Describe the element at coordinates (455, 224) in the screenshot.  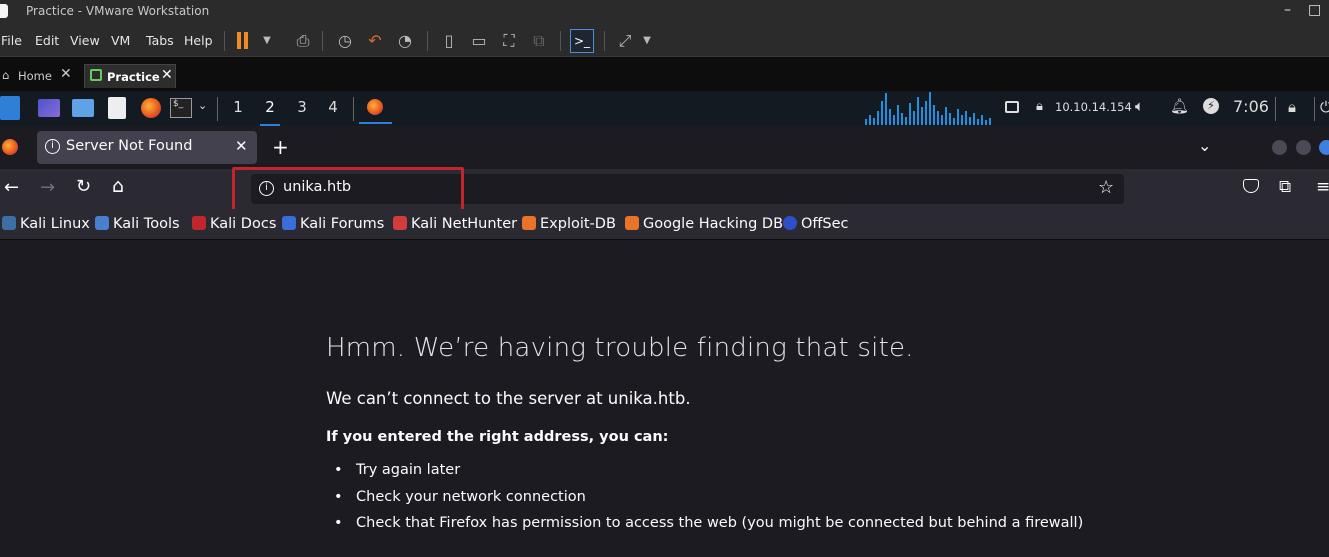
I see `bookmark-kali-nethunter: Kali NetHunter` at that location.